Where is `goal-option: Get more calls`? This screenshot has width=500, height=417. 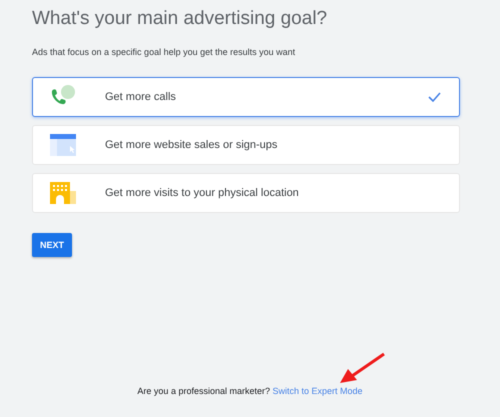 goal-option: Get more calls is located at coordinates (246, 97).